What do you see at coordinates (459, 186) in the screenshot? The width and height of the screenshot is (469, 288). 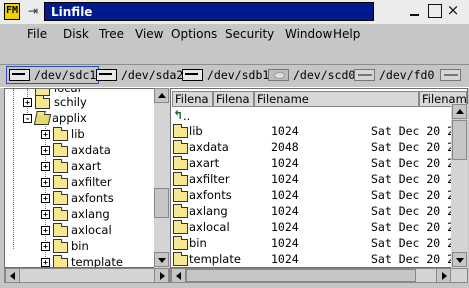 I see `file-vertical-scrollbar` at bounding box center [459, 186].